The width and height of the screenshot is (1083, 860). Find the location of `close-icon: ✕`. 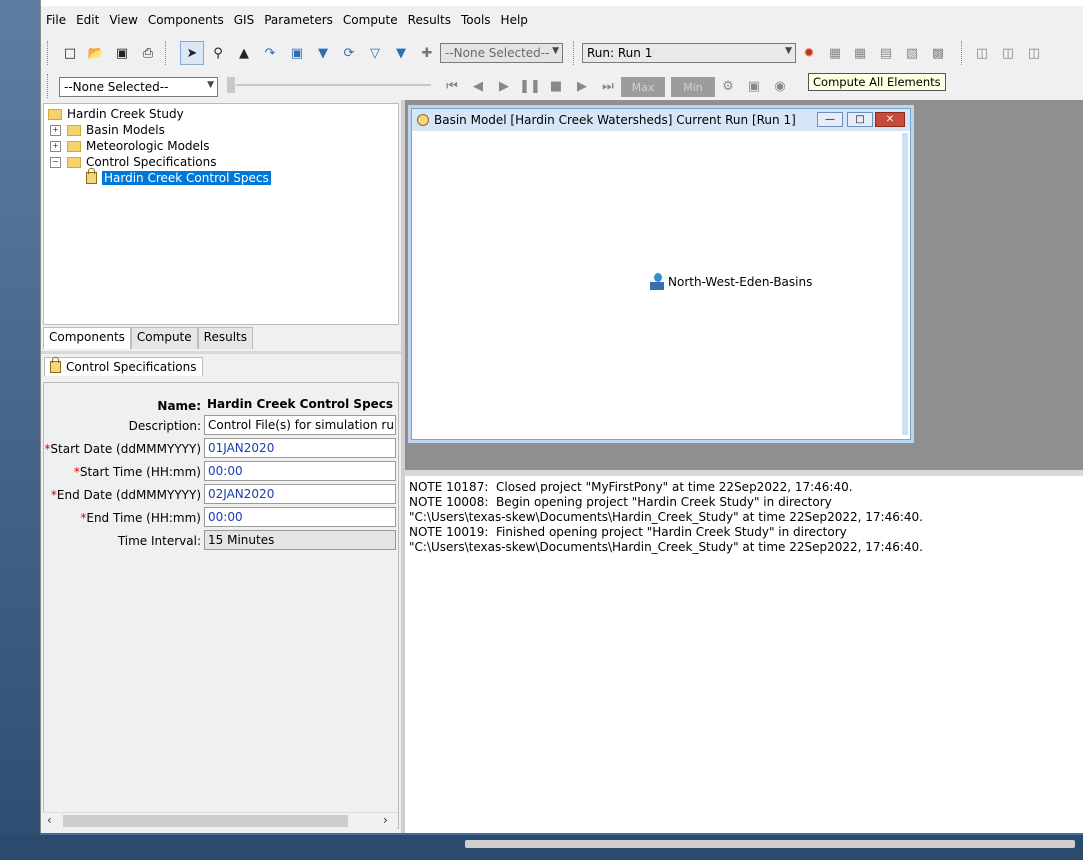

close-icon: ✕ is located at coordinates (890, 119).